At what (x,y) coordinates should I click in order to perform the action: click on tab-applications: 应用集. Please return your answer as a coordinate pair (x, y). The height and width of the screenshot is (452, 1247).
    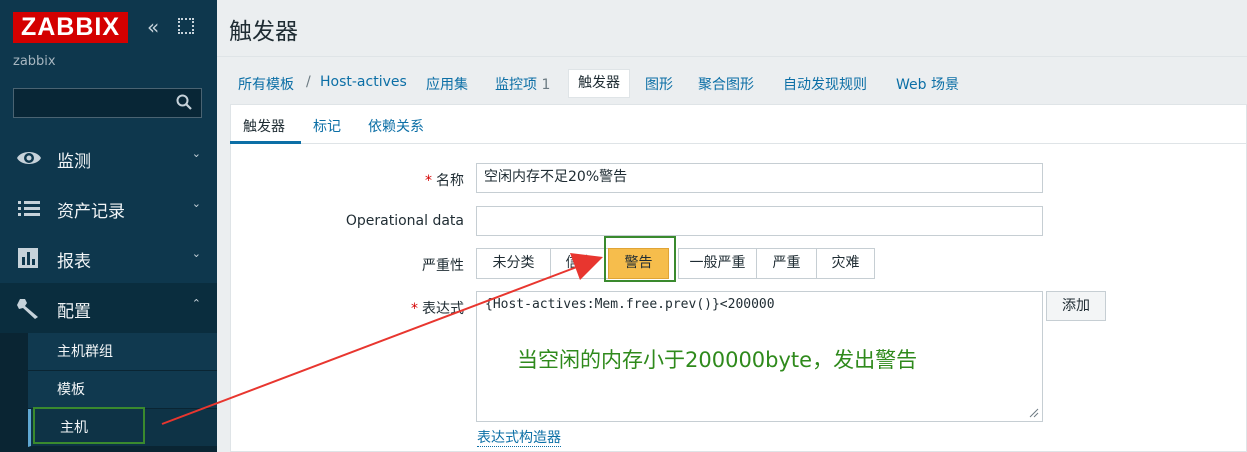
    Looking at the image, I should click on (447, 84).